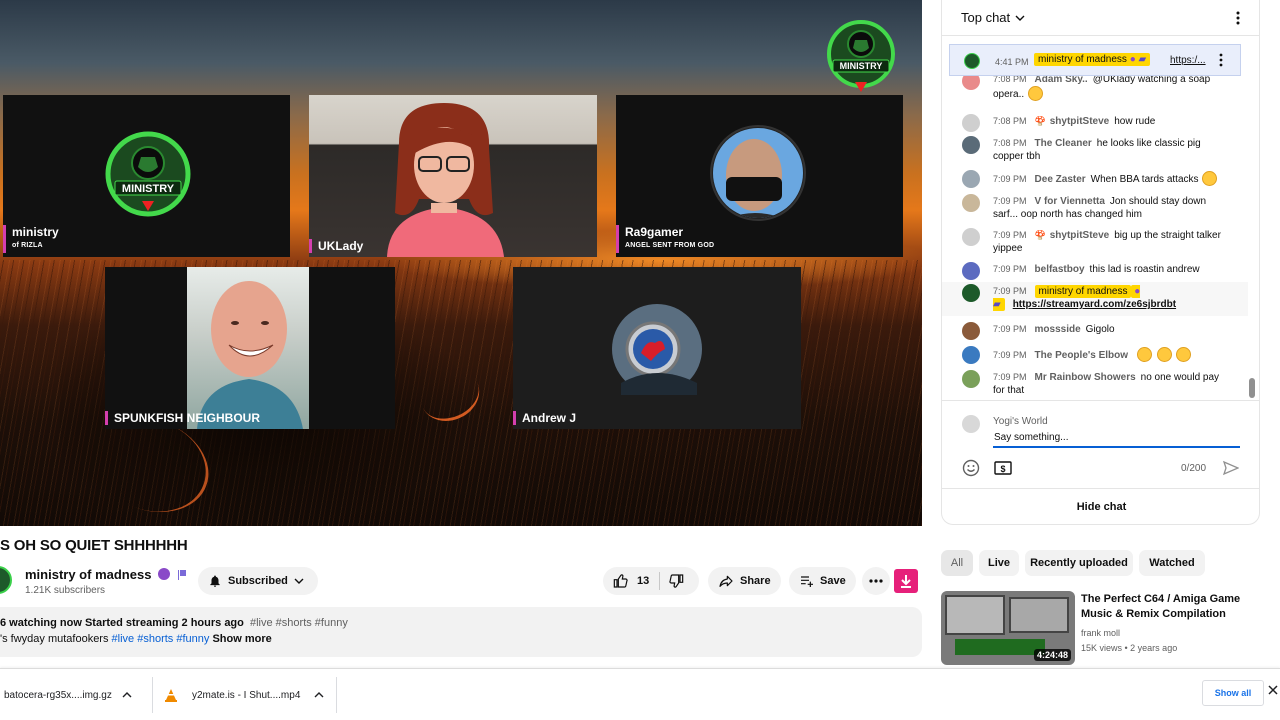 This screenshot has width=1280, height=720. What do you see at coordinates (822, 581) in the screenshot?
I see `save-button: Save` at bounding box center [822, 581].